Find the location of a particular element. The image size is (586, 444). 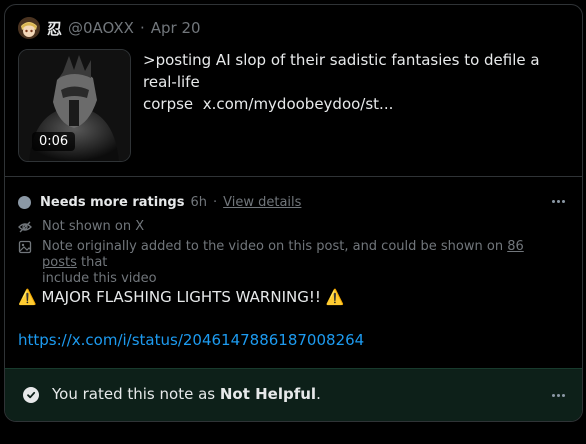

handle: @0AOXX is located at coordinates (101, 28).